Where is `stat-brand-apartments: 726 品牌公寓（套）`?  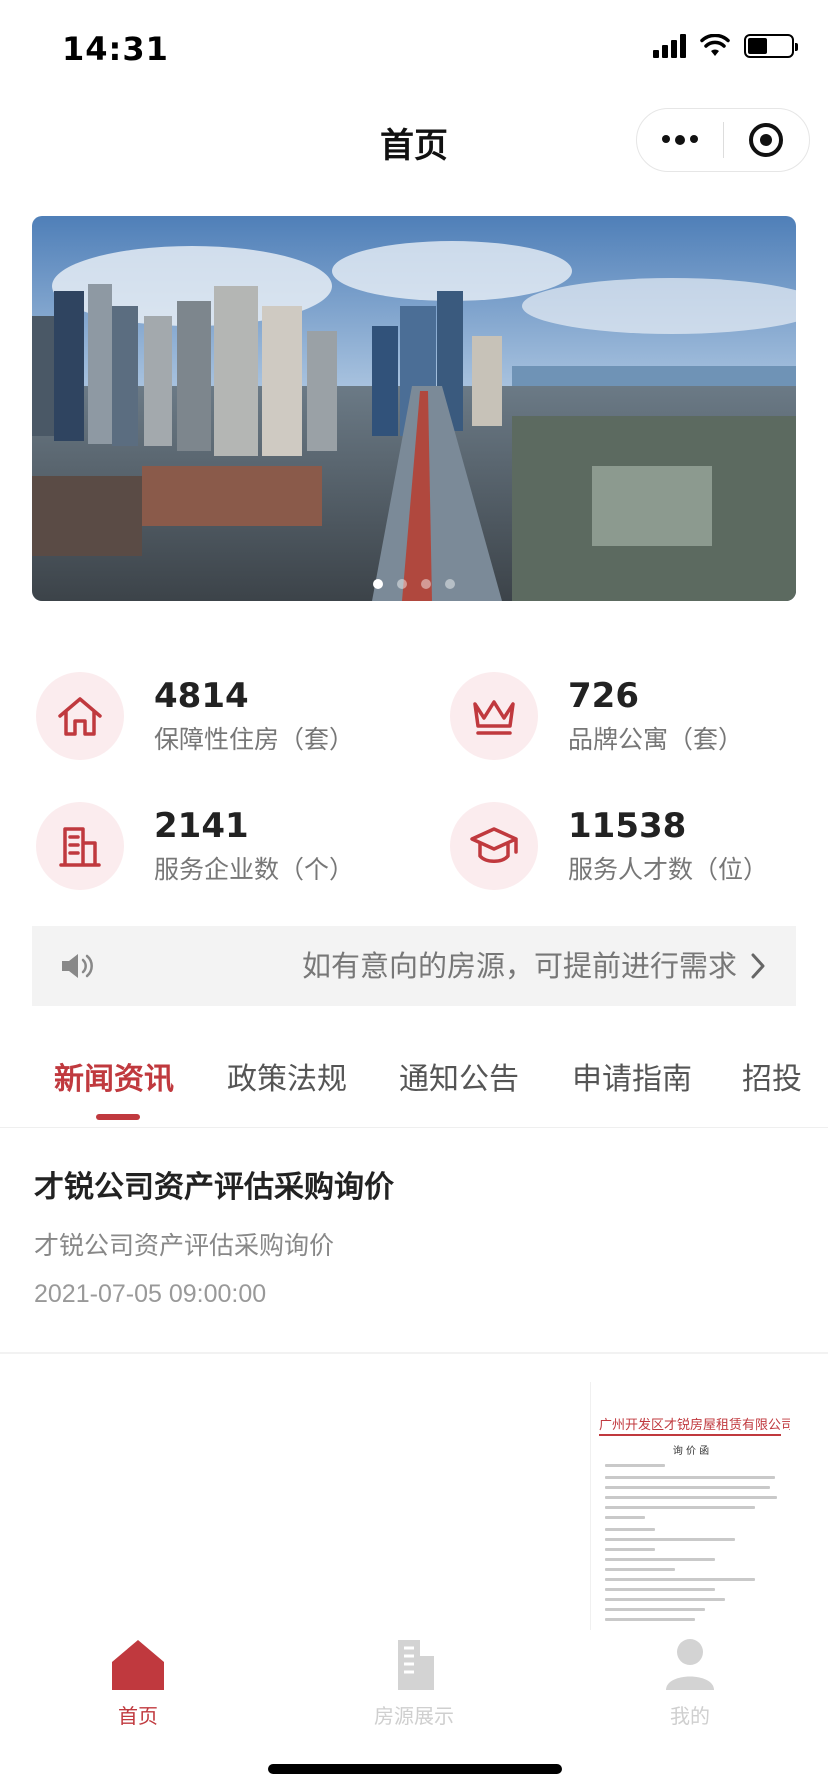
stat-brand-apartments: 726 品牌公寓（套） is located at coordinates (639, 716).